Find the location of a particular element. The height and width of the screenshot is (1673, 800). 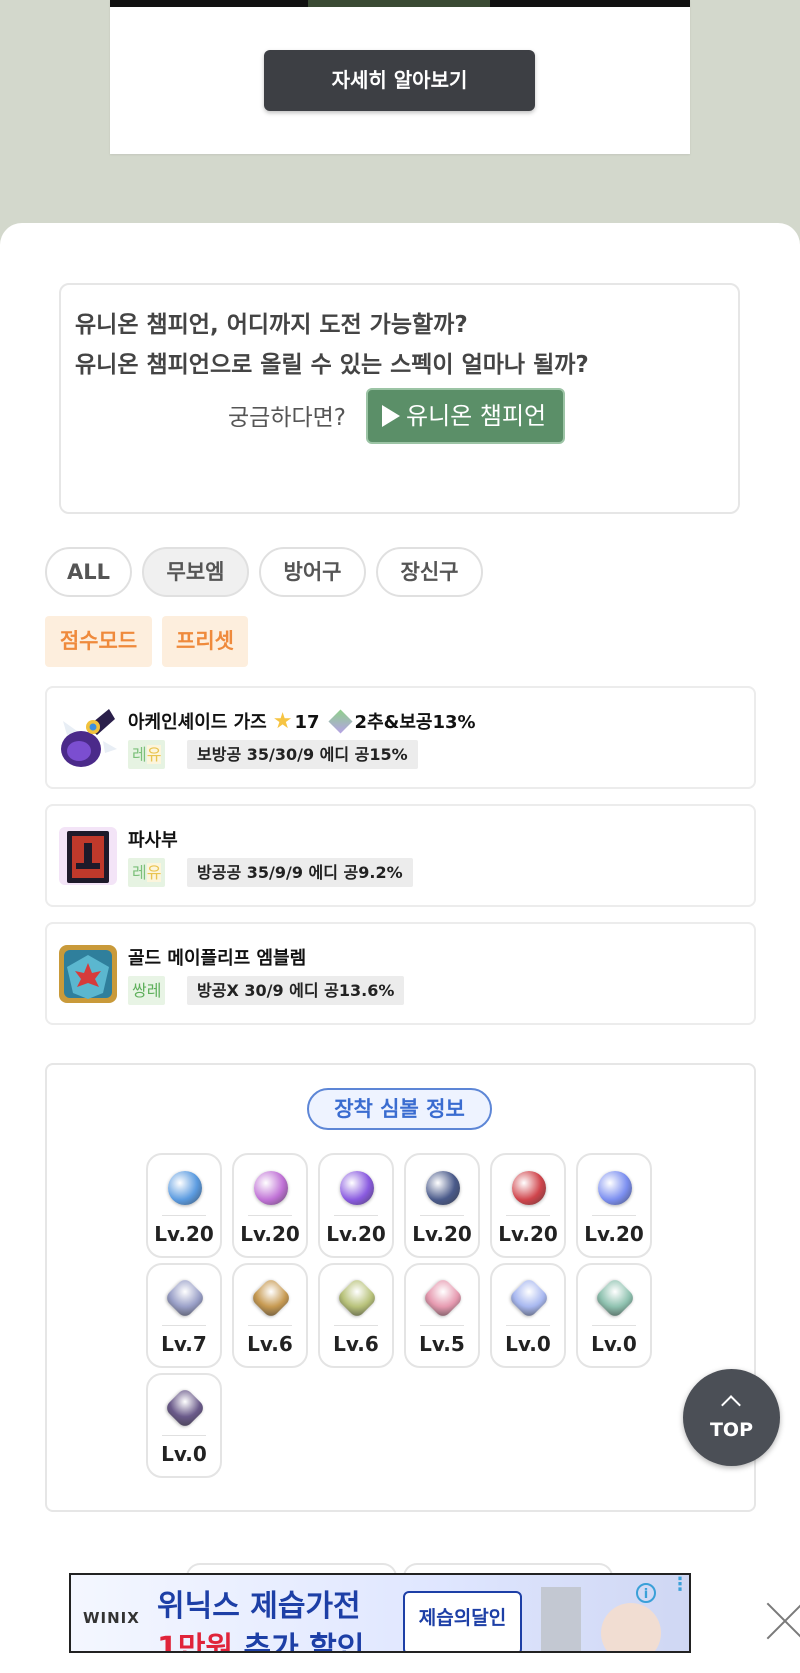

esfera-symbol-icon is located at coordinates (615, 1188).